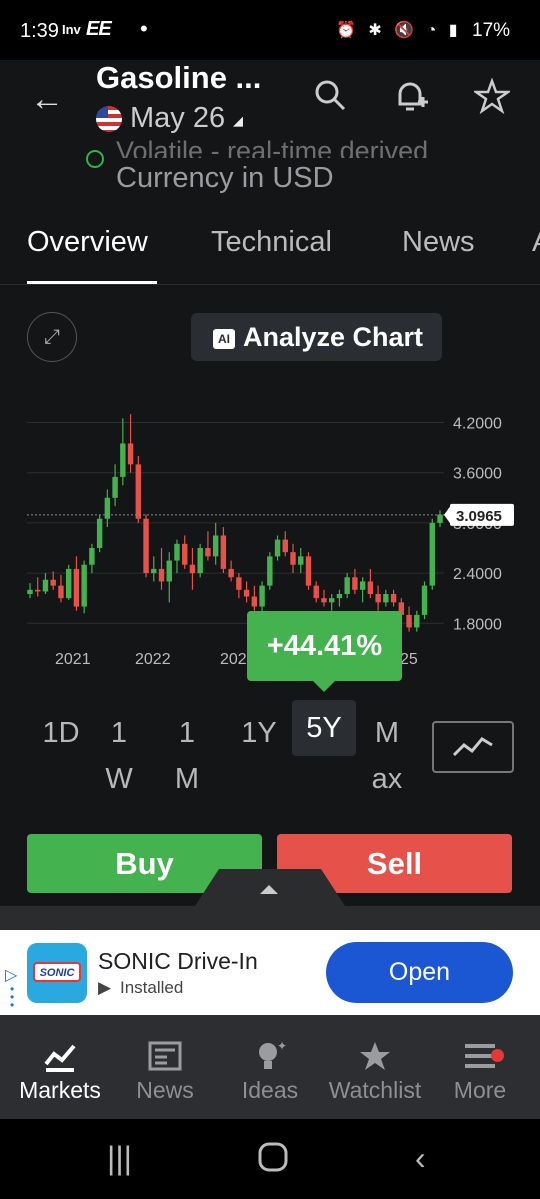  Describe the element at coordinates (12, 997) in the screenshot. I see `ad-menu-icon: • • •` at that location.